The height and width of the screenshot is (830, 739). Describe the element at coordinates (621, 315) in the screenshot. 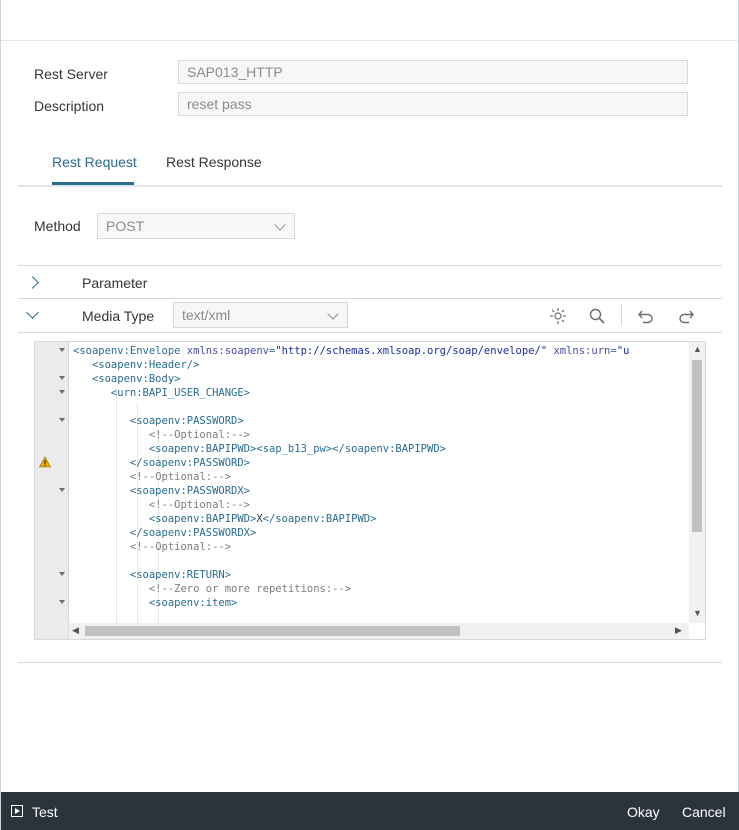

I see `toolbar-separator` at that location.